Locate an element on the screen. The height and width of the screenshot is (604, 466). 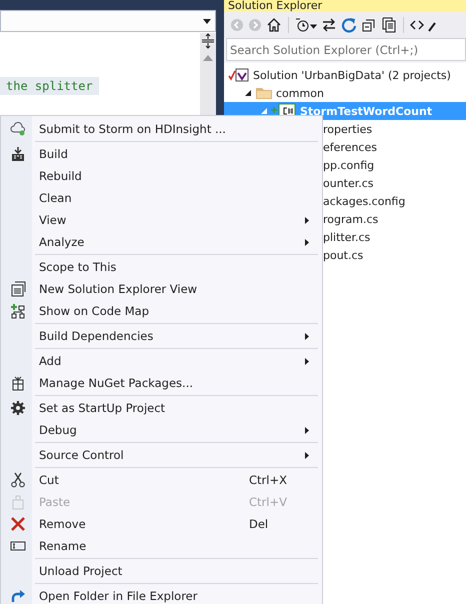
tree-item: eferences is located at coordinates (350, 147).